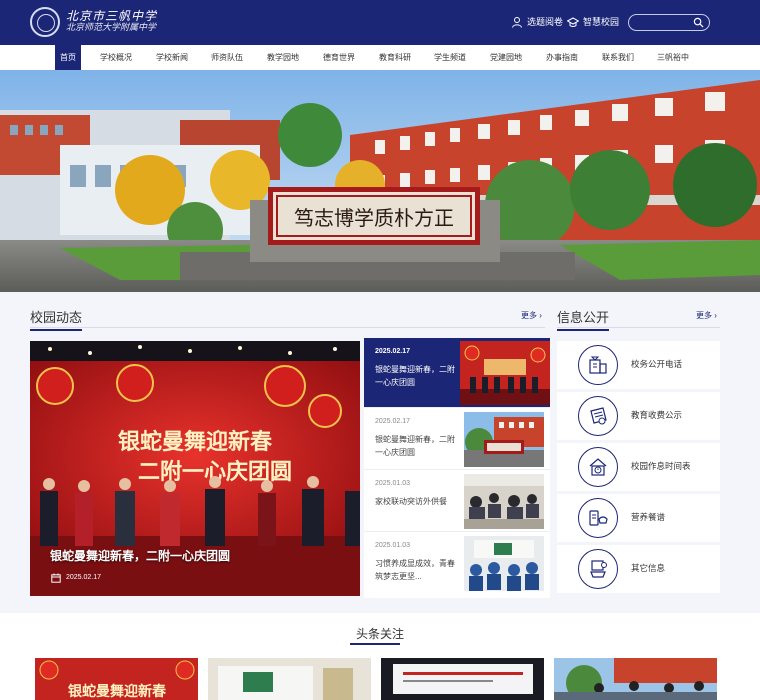 This screenshot has width=760, height=700. What do you see at coordinates (116, 679) in the screenshot?
I see `headline-card: 银蛇曼舞迎新春` at bounding box center [116, 679].